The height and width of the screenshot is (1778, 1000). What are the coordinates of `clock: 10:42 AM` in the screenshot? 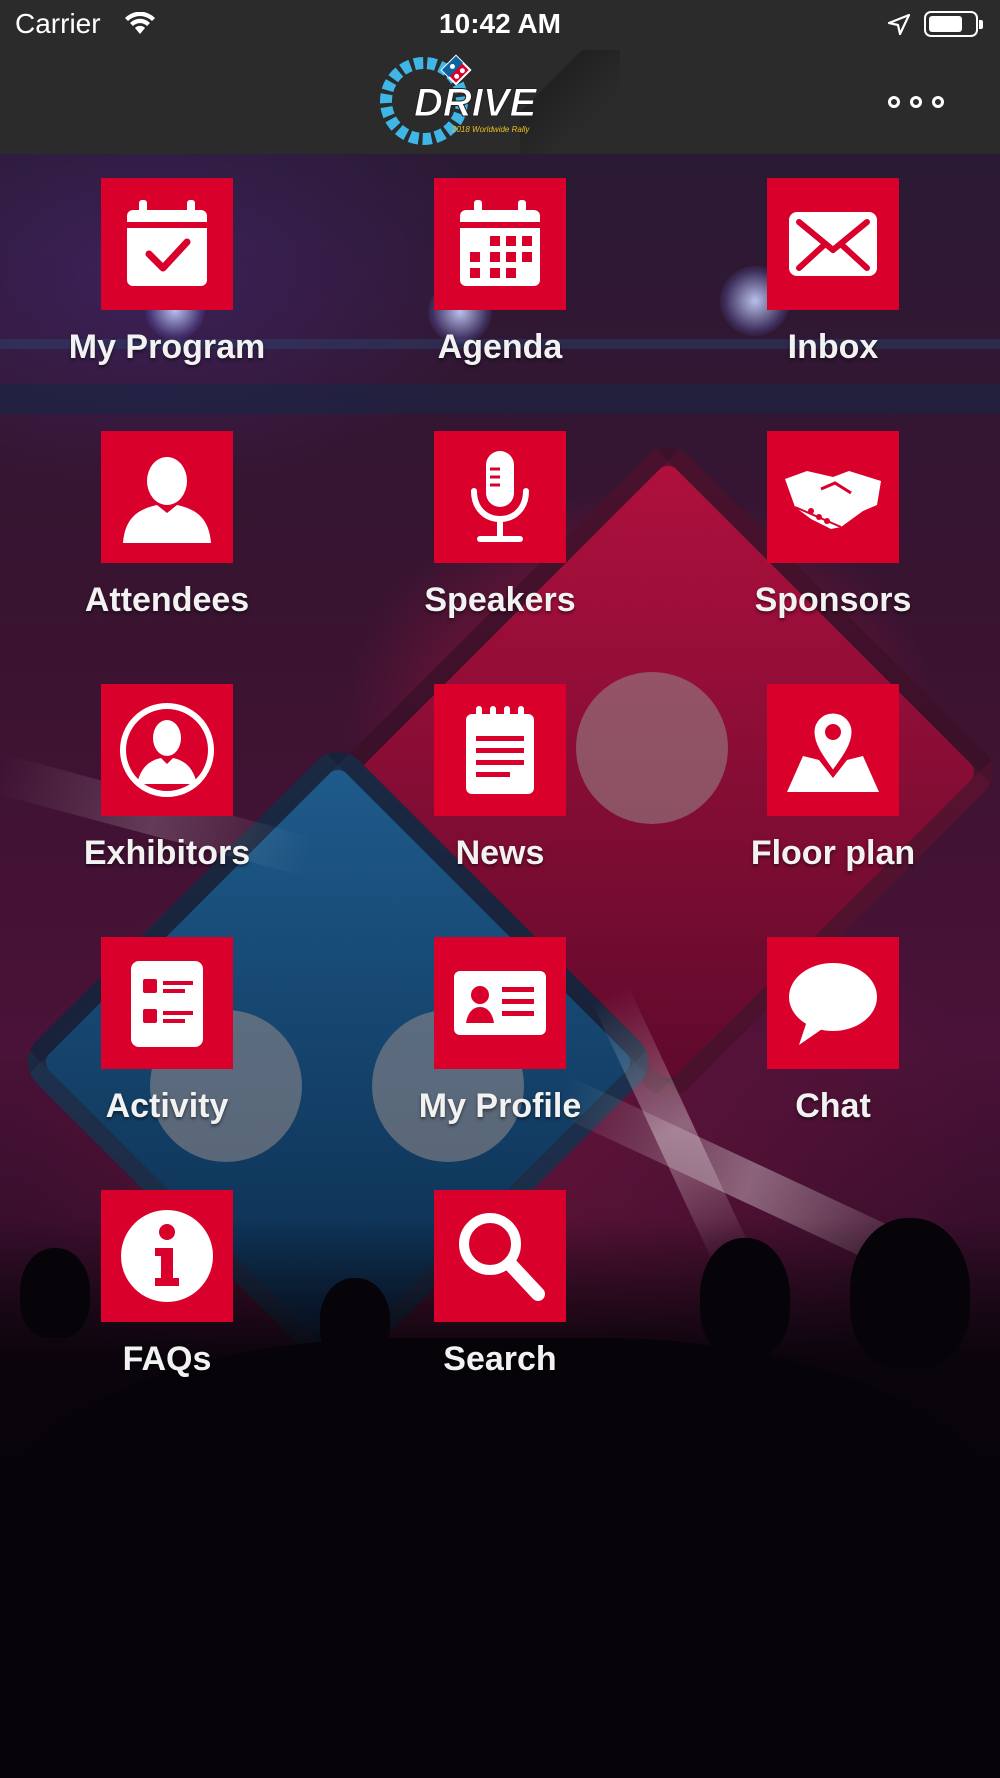 It's located at (500, 23).